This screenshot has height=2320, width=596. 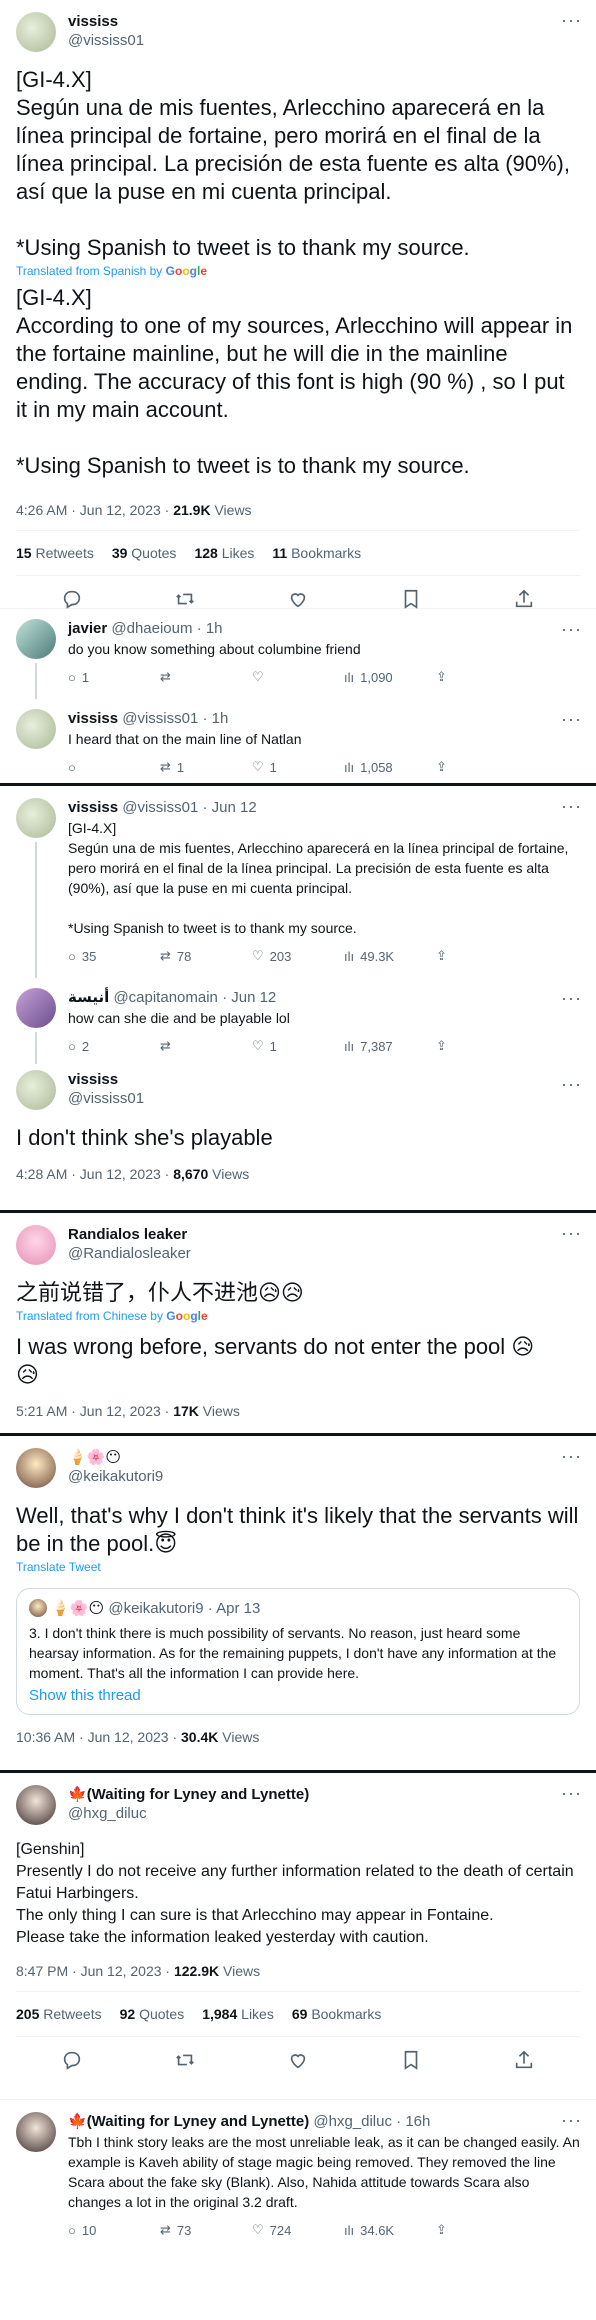 What do you see at coordinates (206, 956) in the screenshot?
I see `retweet-count: ⇄ 78` at bounding box center [206, 956].